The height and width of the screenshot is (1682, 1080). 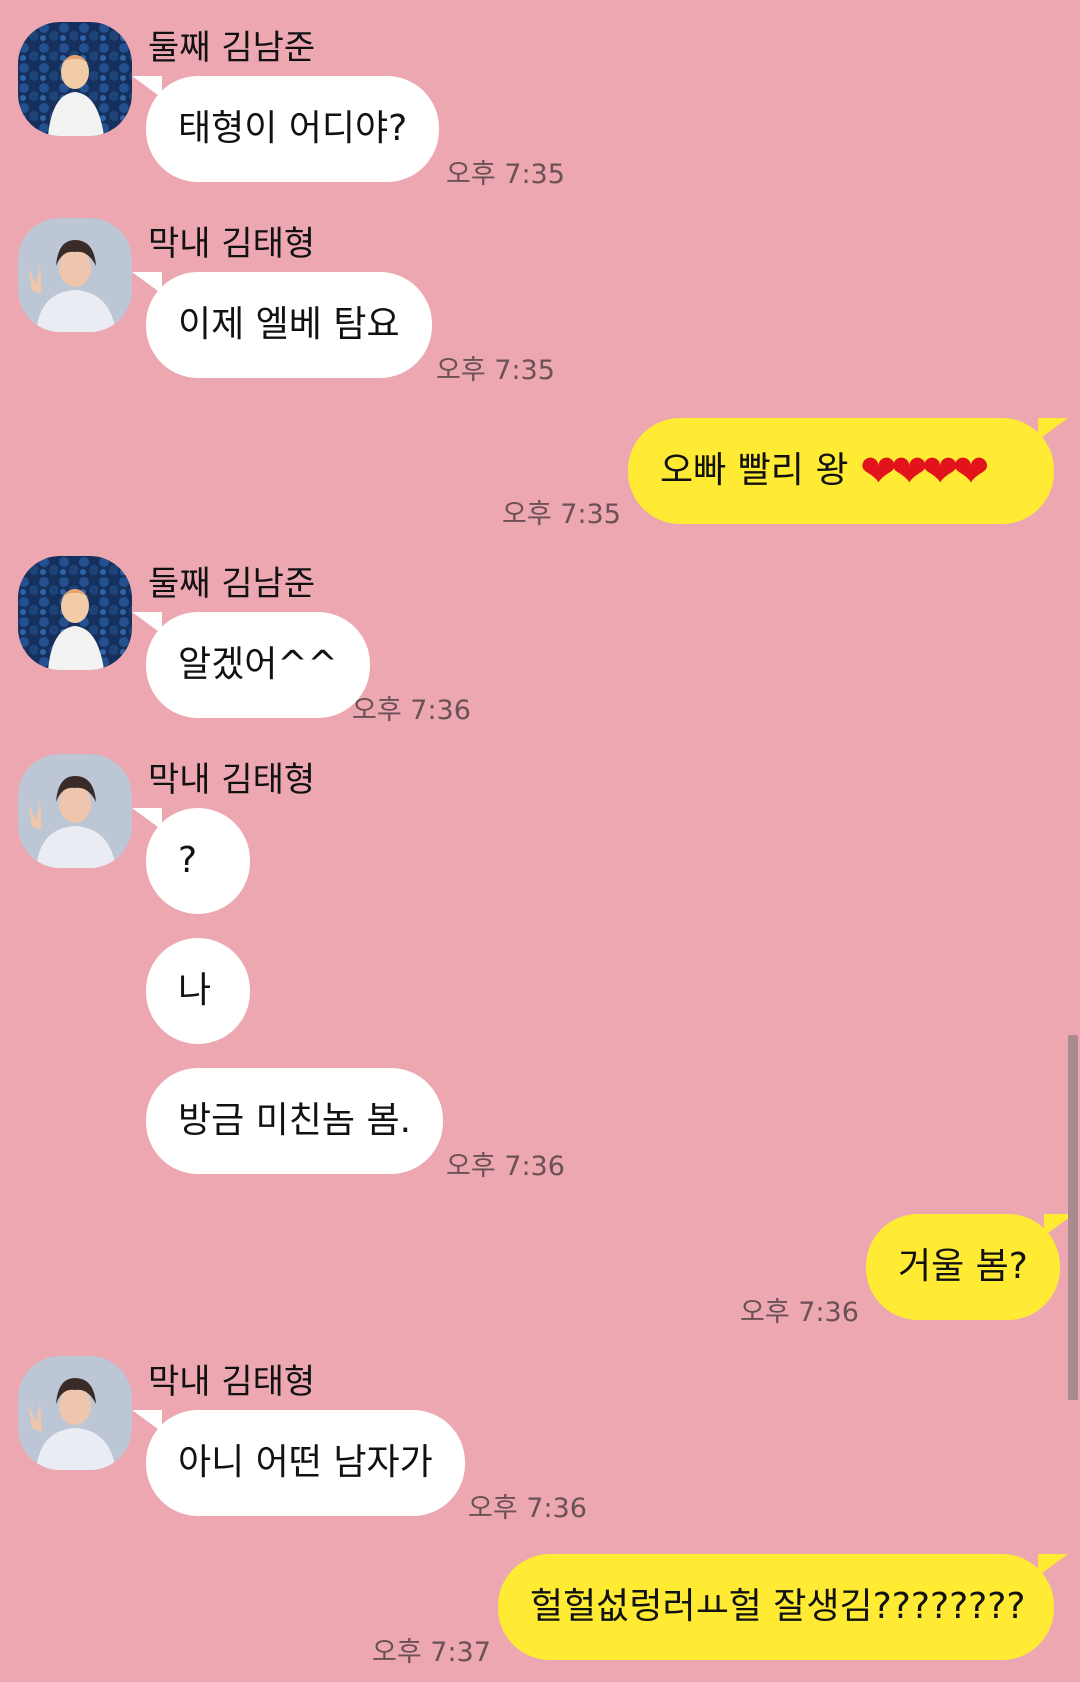 What do you see at coordinates (293, 128) in the screenshot?
I see `message-text: 태형이 어디야?` at bounding box center [293, 128].